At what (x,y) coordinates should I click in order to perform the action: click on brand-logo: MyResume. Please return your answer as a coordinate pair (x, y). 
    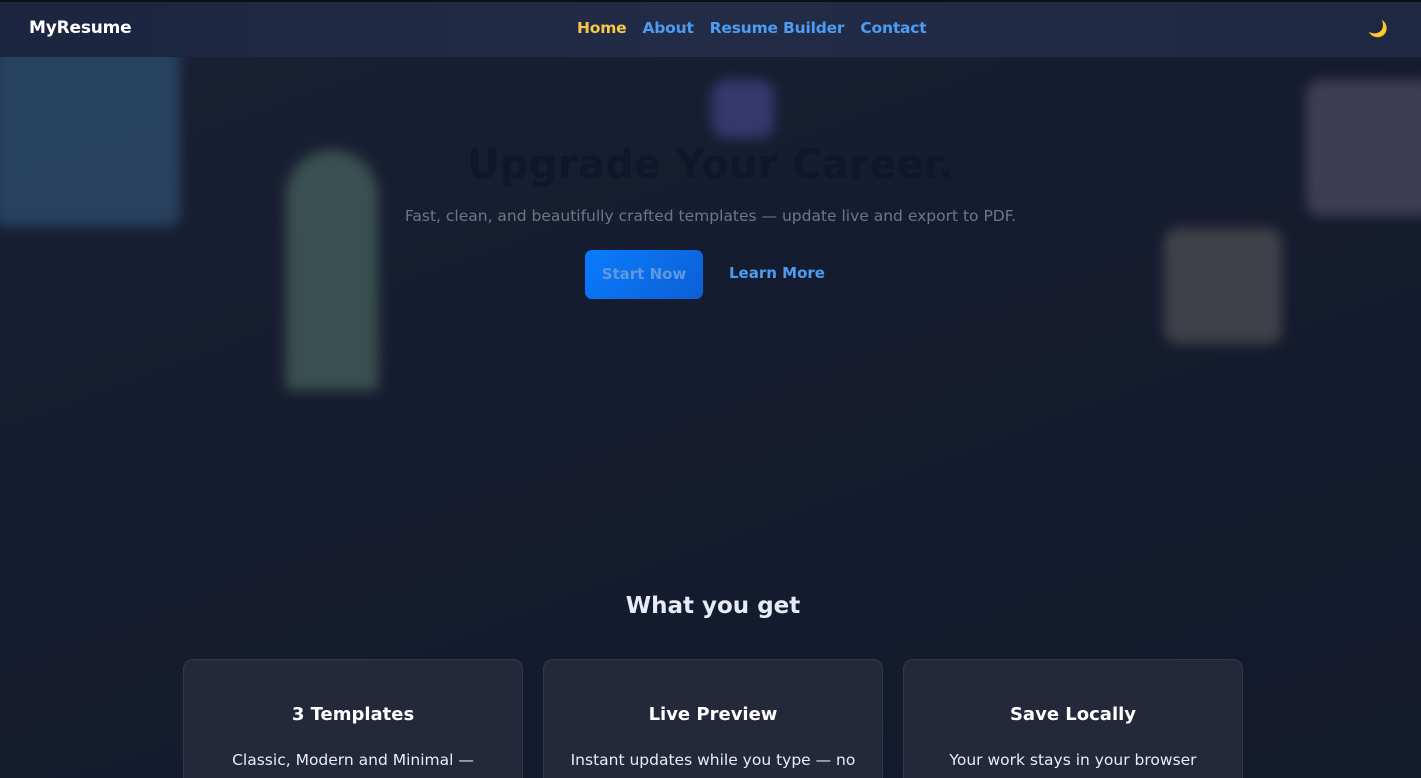
    Looking at the image, I should click on (80, 28).